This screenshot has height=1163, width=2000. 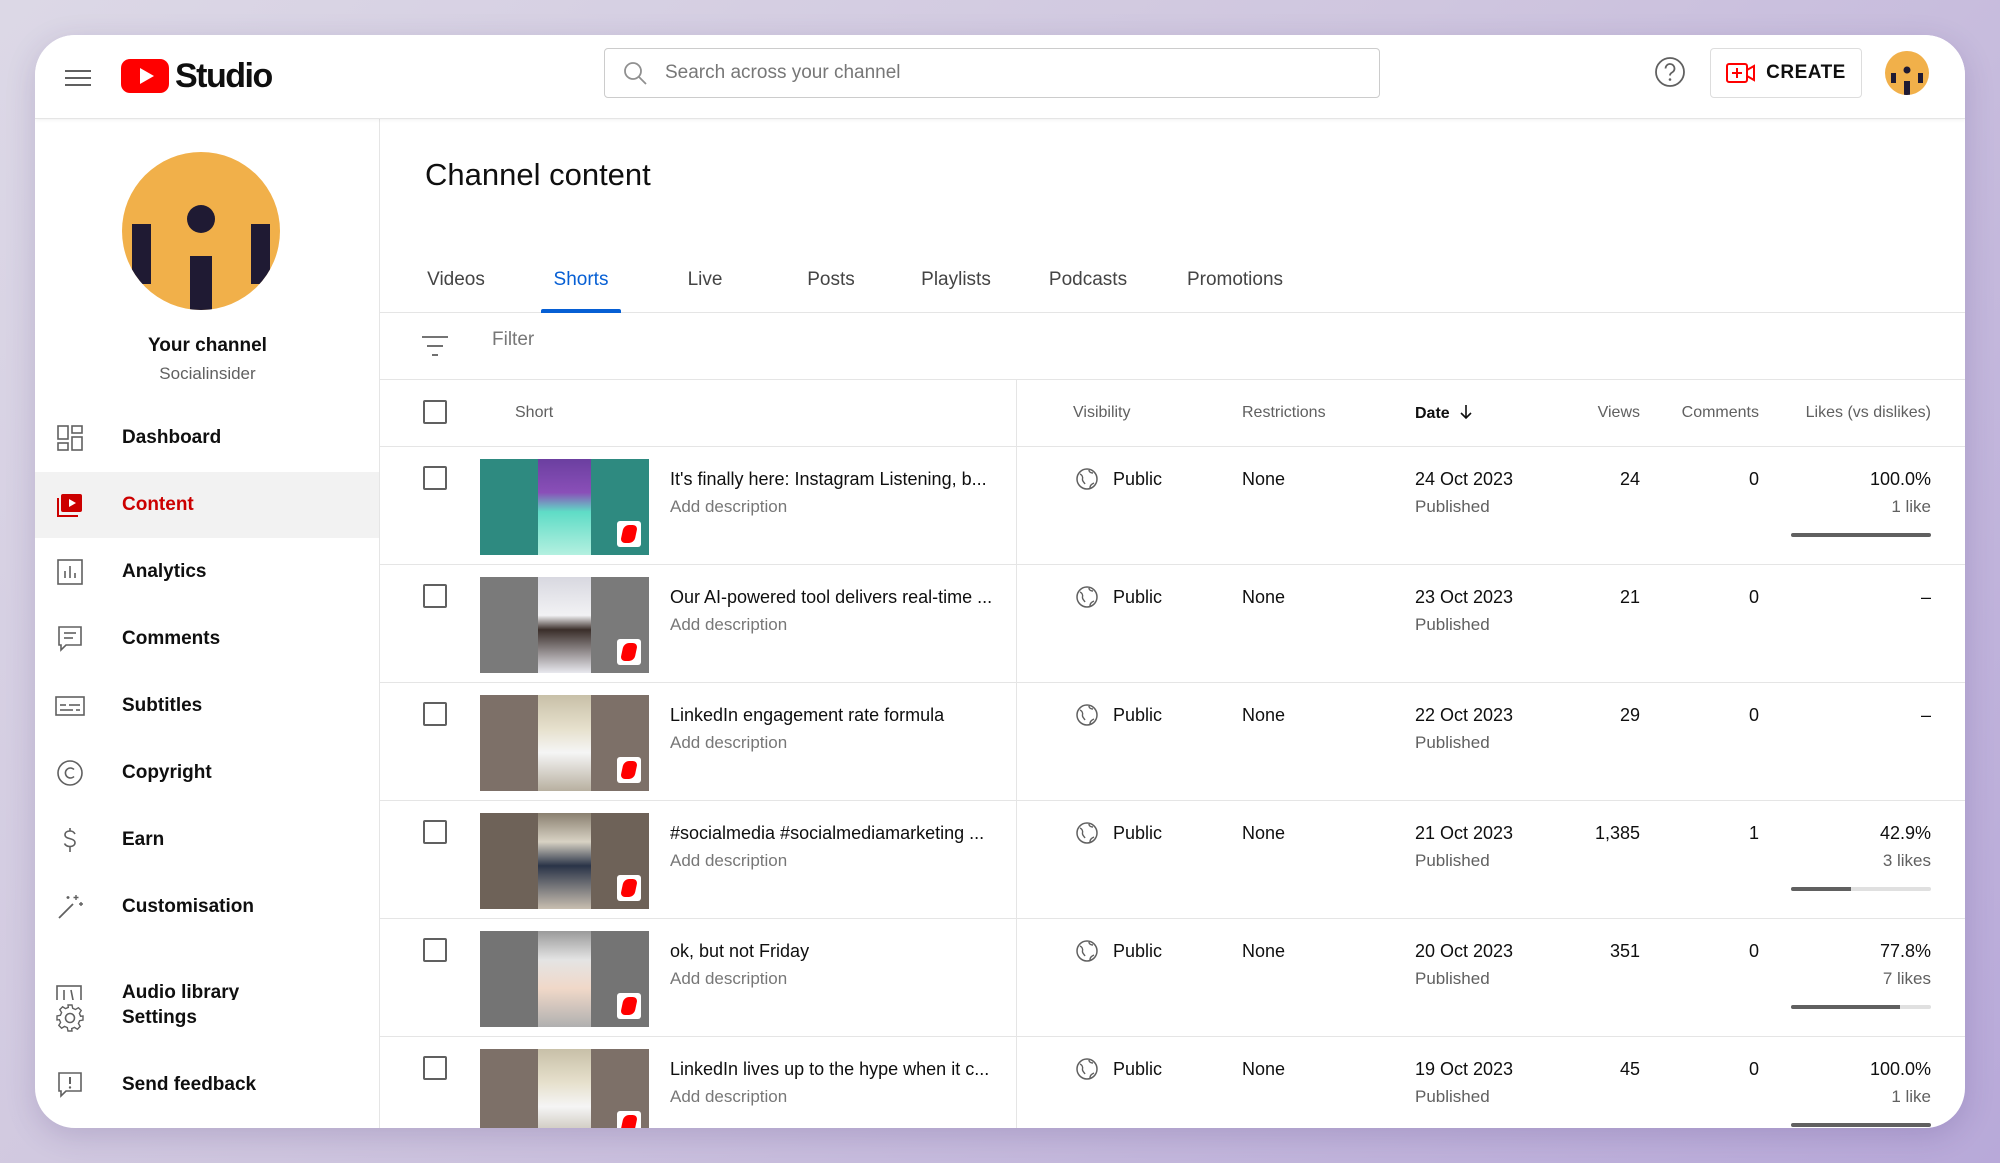 What do you see at coordinates (956, 283) in the screenshot?
I see `tab-playlists: Playlists` at bounding box center [956, 283].